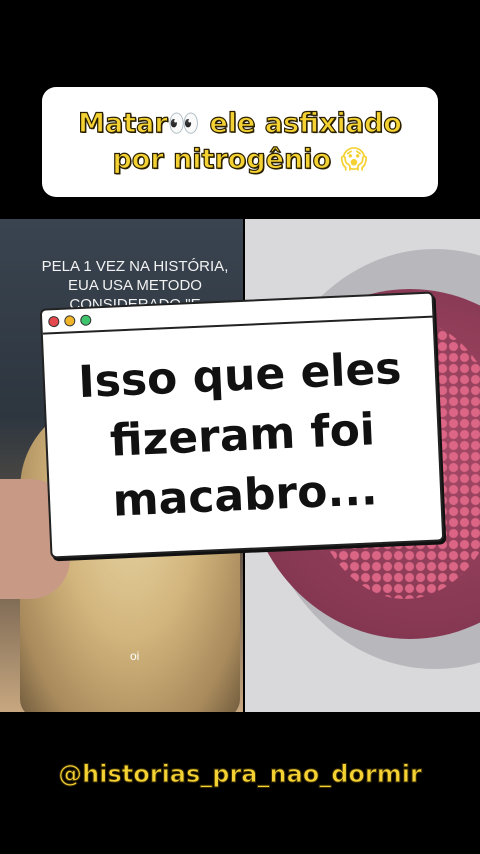 The width and height of the screenshot is (480, 854). I want to click on title-text-1a: Matar, so click(123, 123).